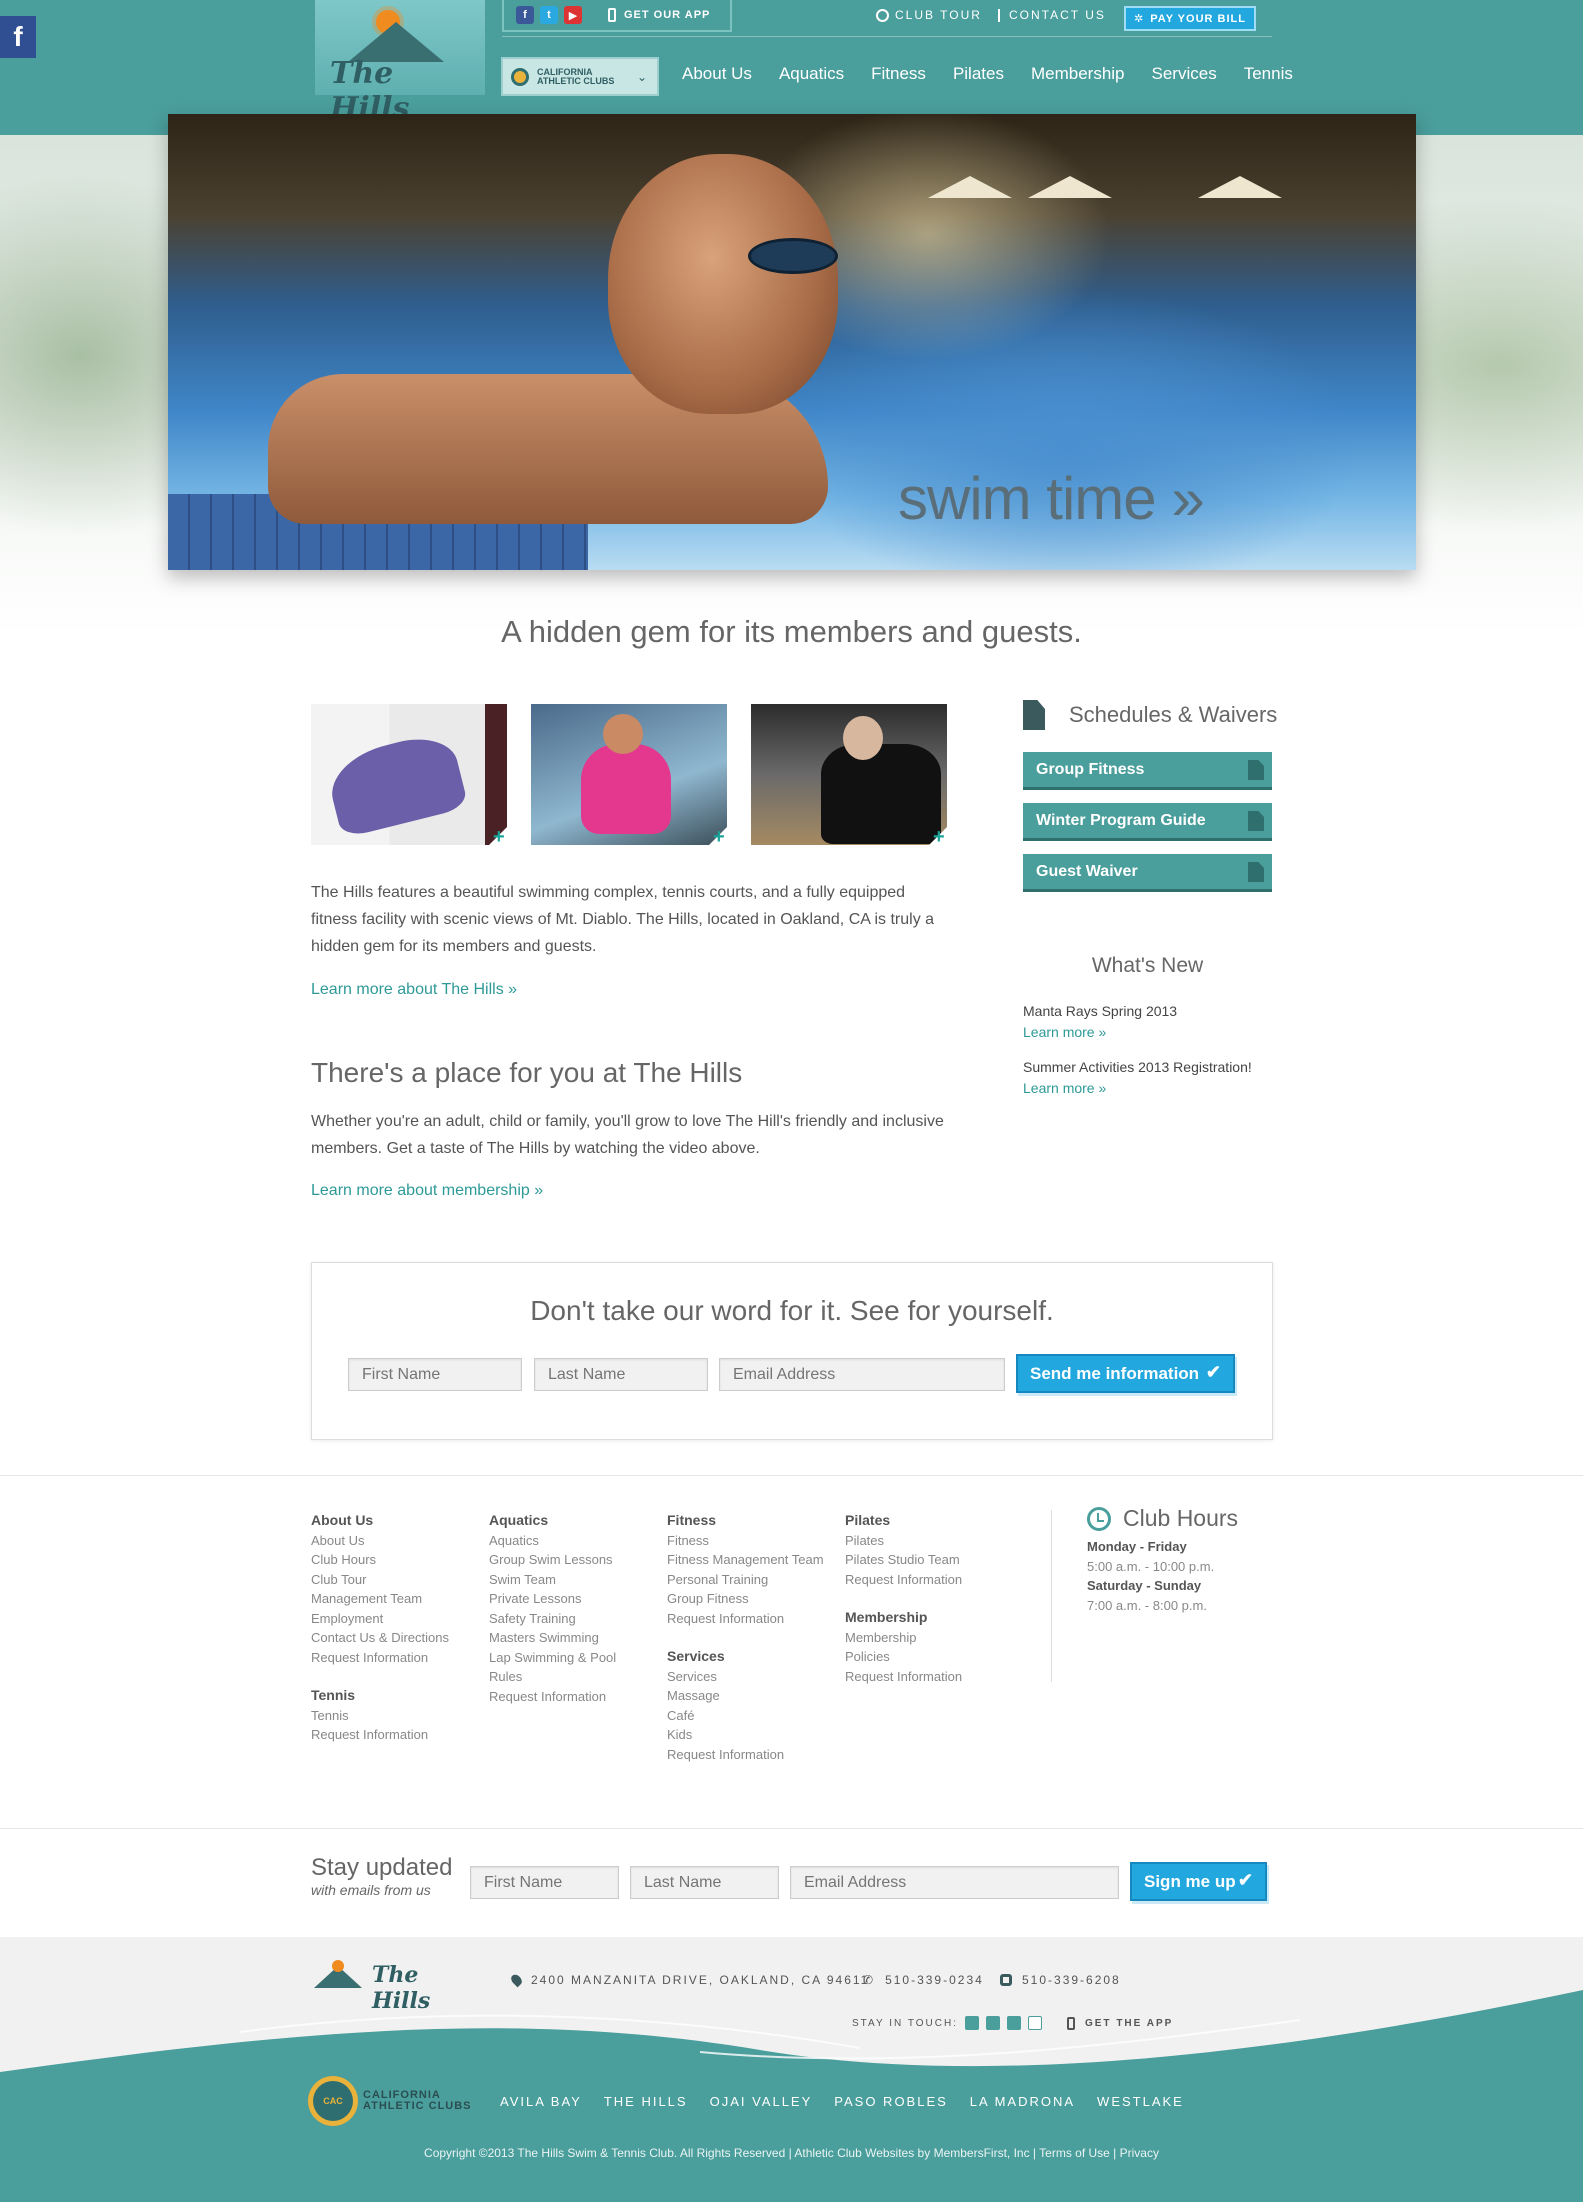  I want to click on footer-link: Aquatics, so click(514, 1540).